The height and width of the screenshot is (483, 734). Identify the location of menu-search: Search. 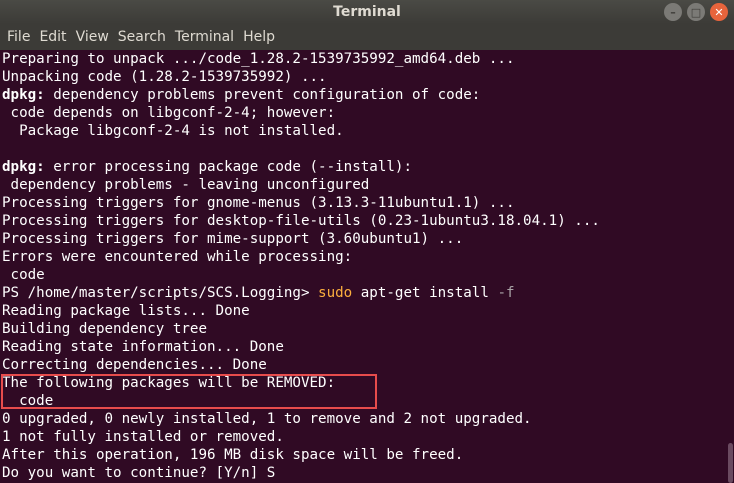
(142, 37).